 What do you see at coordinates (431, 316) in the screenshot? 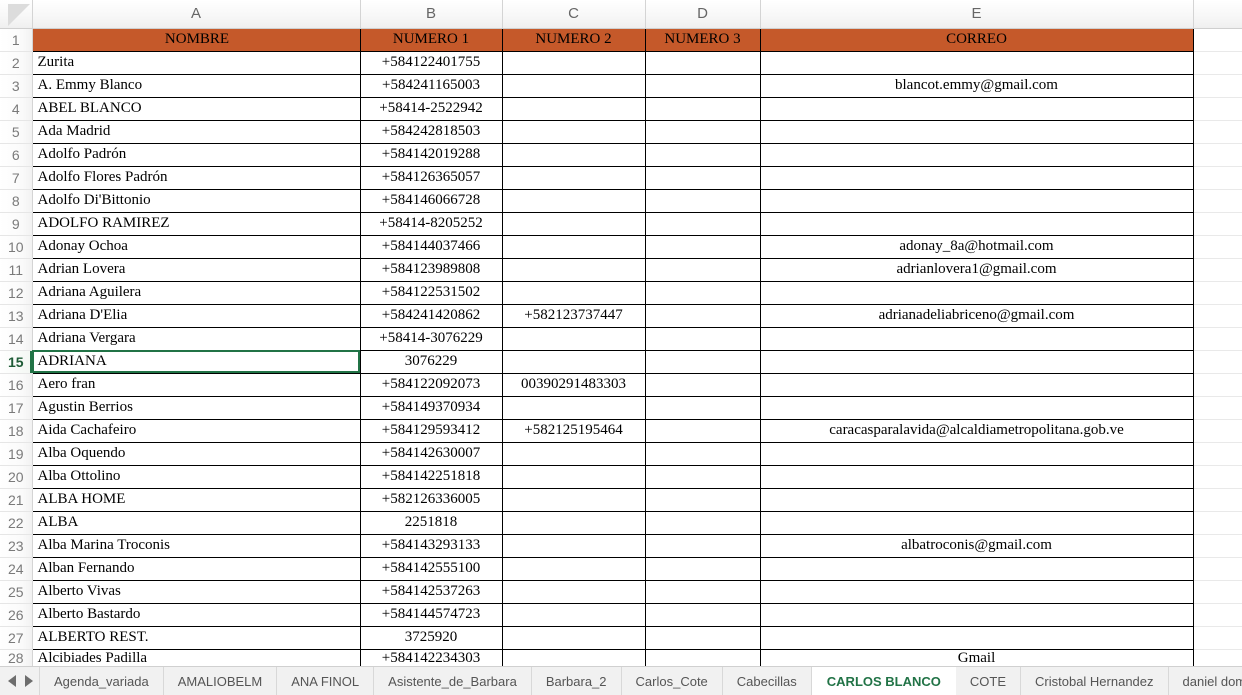
I see `cell-B13: +584241420862` at bounding box center [431, 316].